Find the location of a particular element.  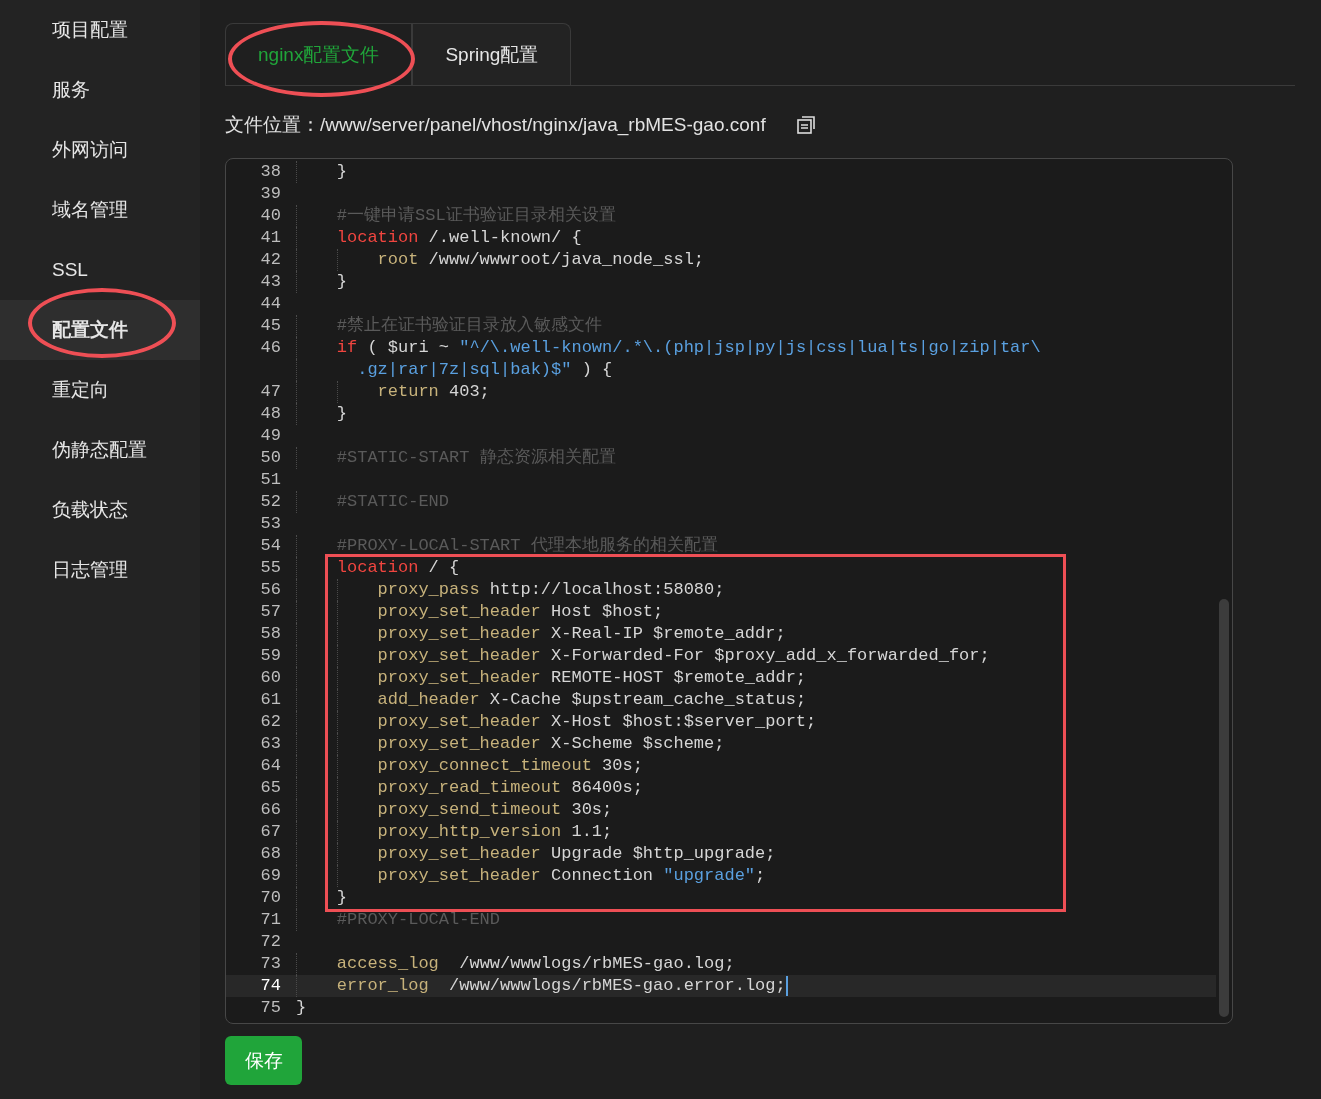

code-line: return 403; is located at coordinates (433, 392).